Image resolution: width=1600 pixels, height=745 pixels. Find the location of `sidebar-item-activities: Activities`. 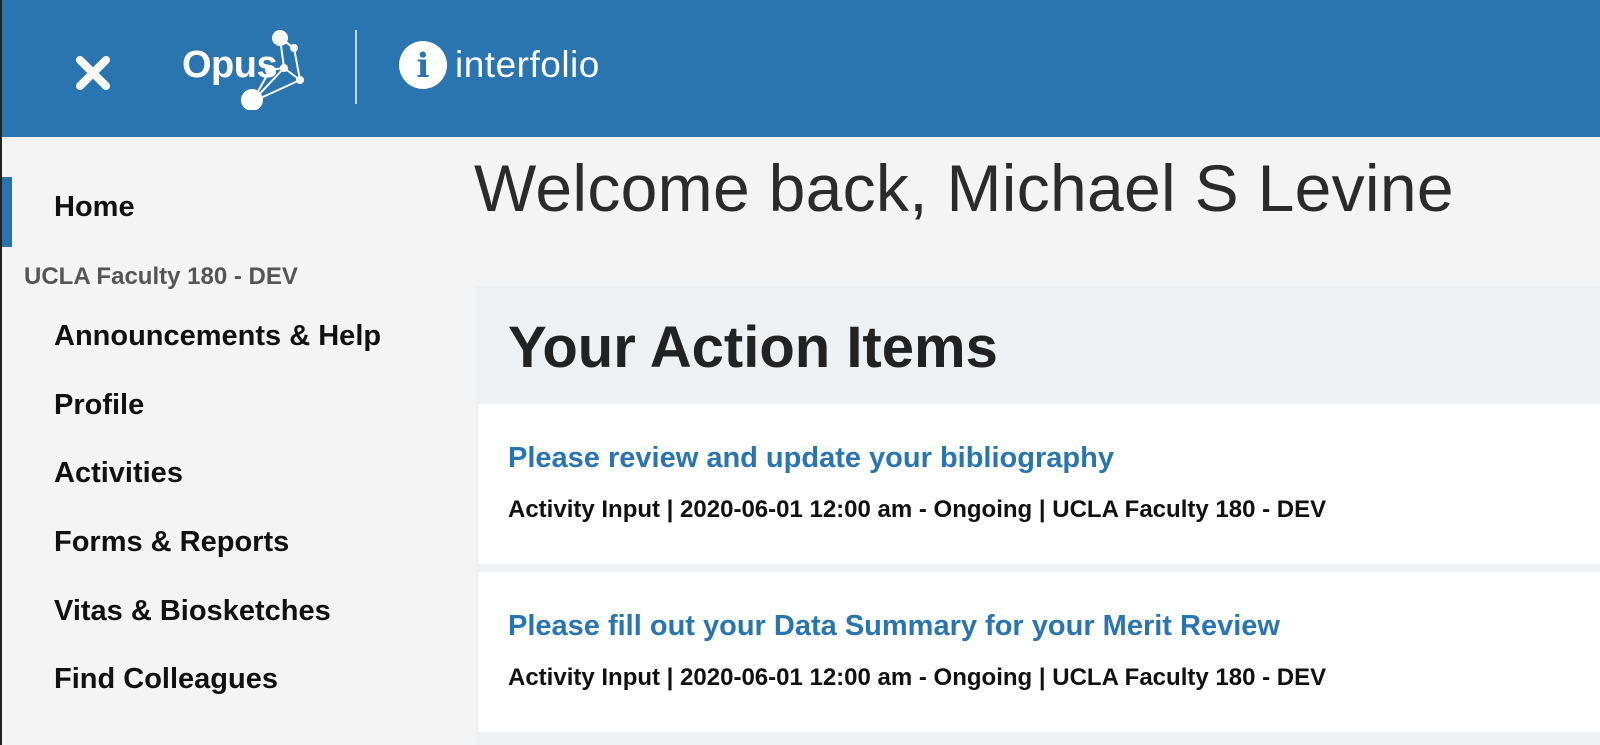

sidebar-item-activities: Activities is located at coordinates (118, 473).